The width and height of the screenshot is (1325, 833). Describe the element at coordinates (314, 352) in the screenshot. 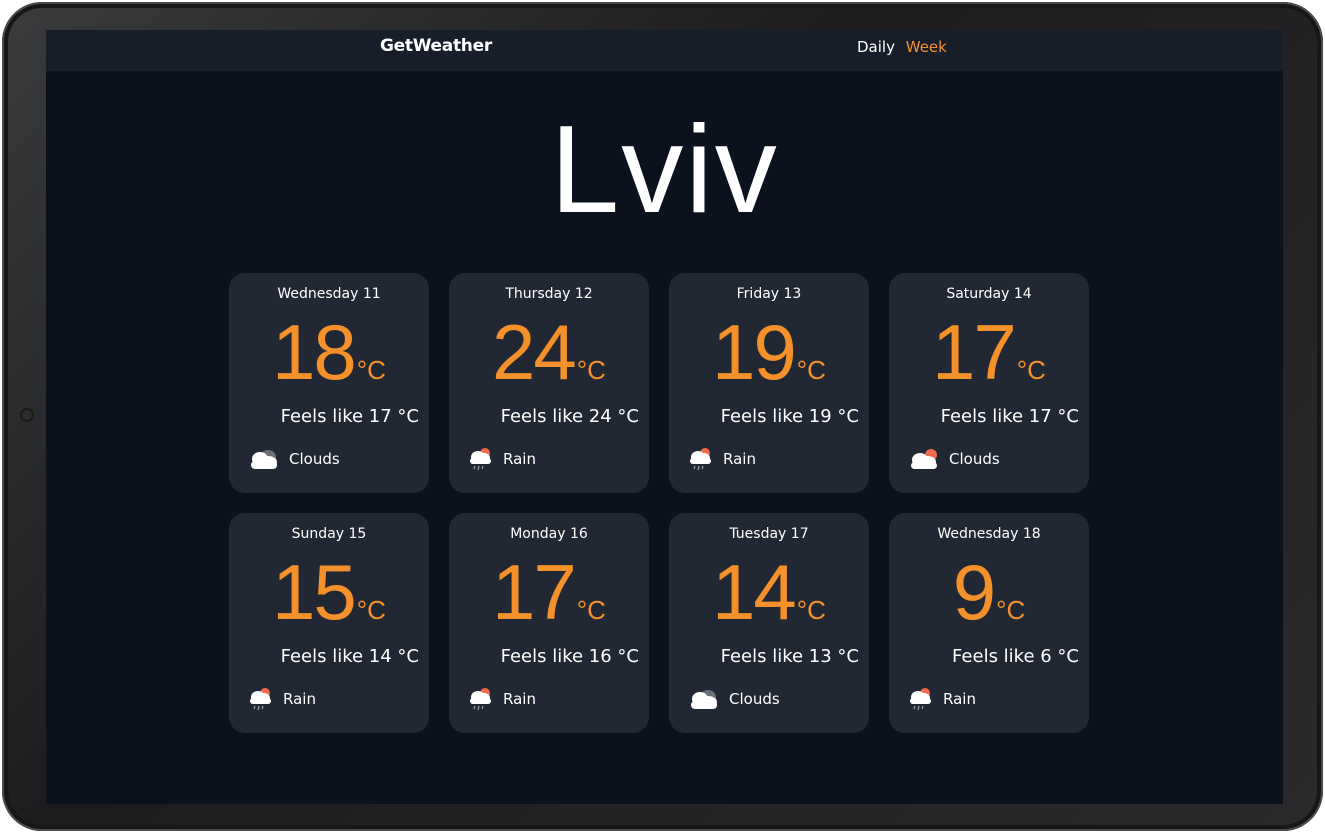

I see `temp-value: 18` at that location.